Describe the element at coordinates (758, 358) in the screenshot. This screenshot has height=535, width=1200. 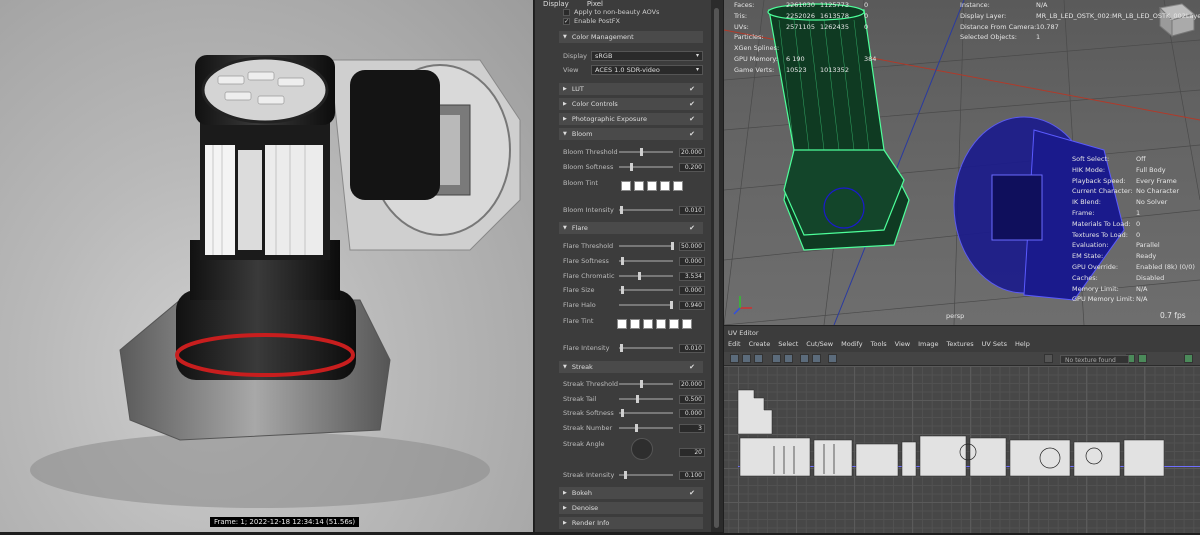
I see `wire-icon` at that location.